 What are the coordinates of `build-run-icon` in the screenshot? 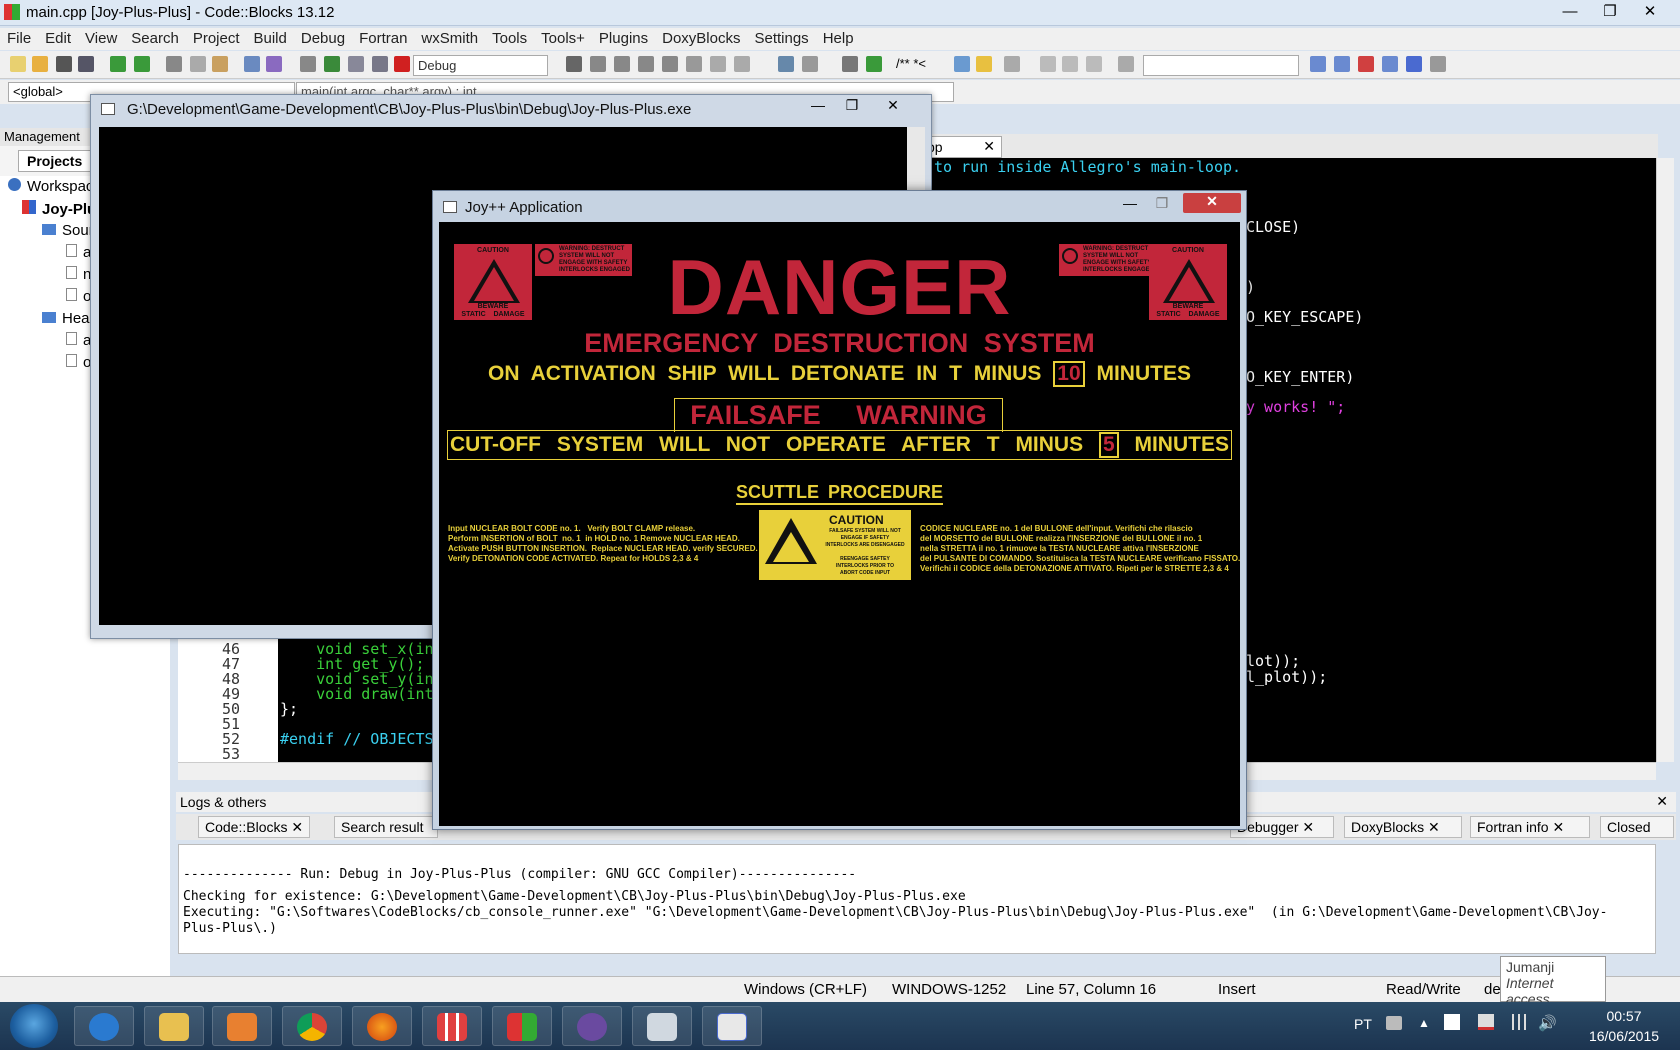 It's located at (356, 64).